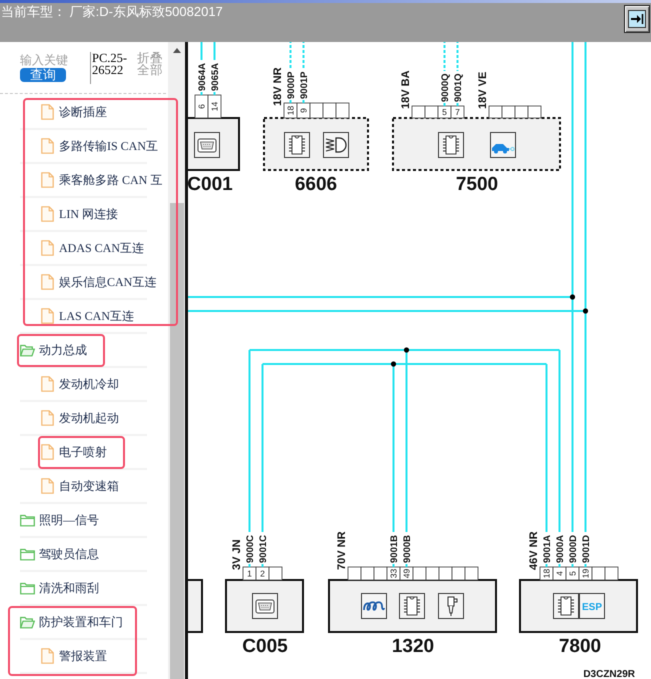  What do you see at coordinates (202, 77) in the screenshot?
I see `wire-label: 9064A` at bounding box center [202, 77].